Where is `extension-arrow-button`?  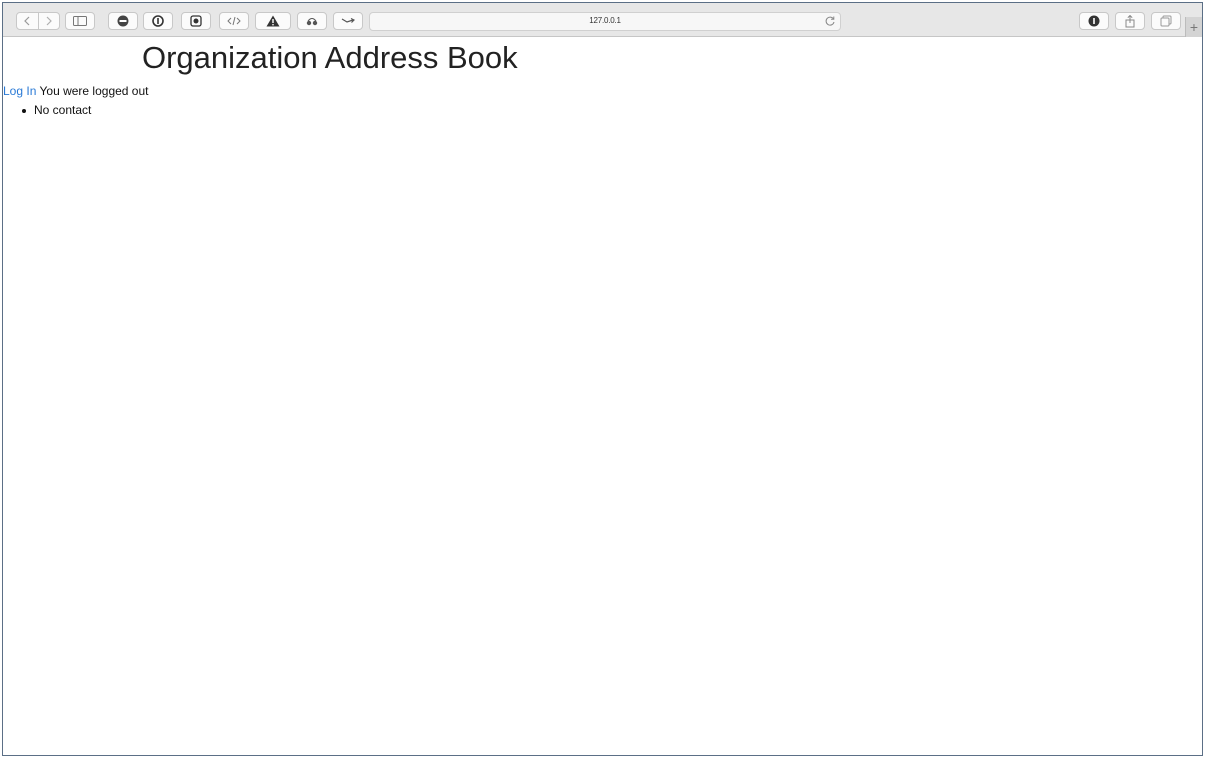
extension-arrow-button is located at coordinates (348, 21).